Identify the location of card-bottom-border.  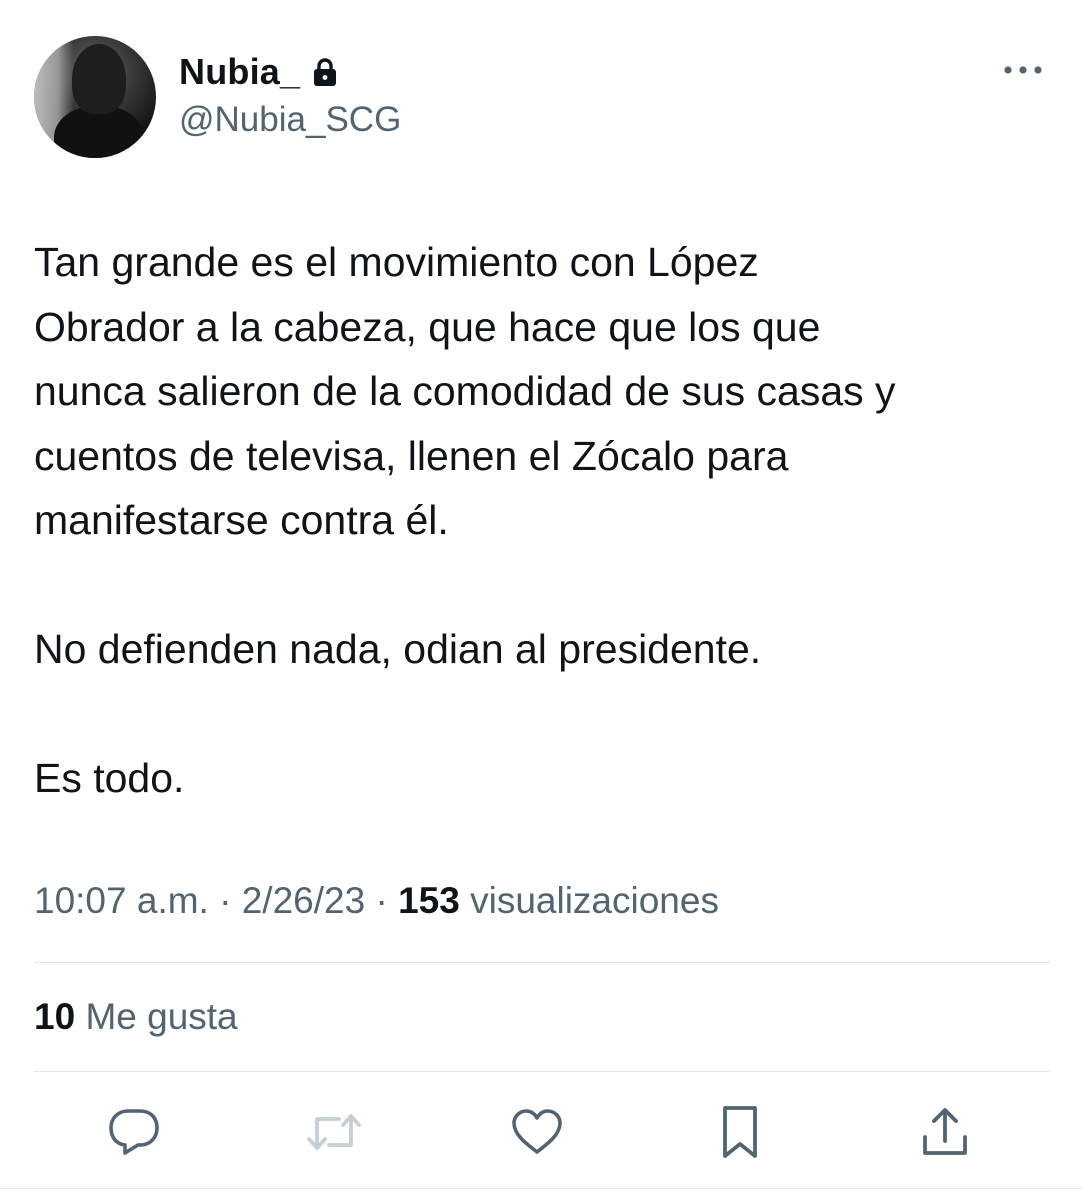
(541, 1188).